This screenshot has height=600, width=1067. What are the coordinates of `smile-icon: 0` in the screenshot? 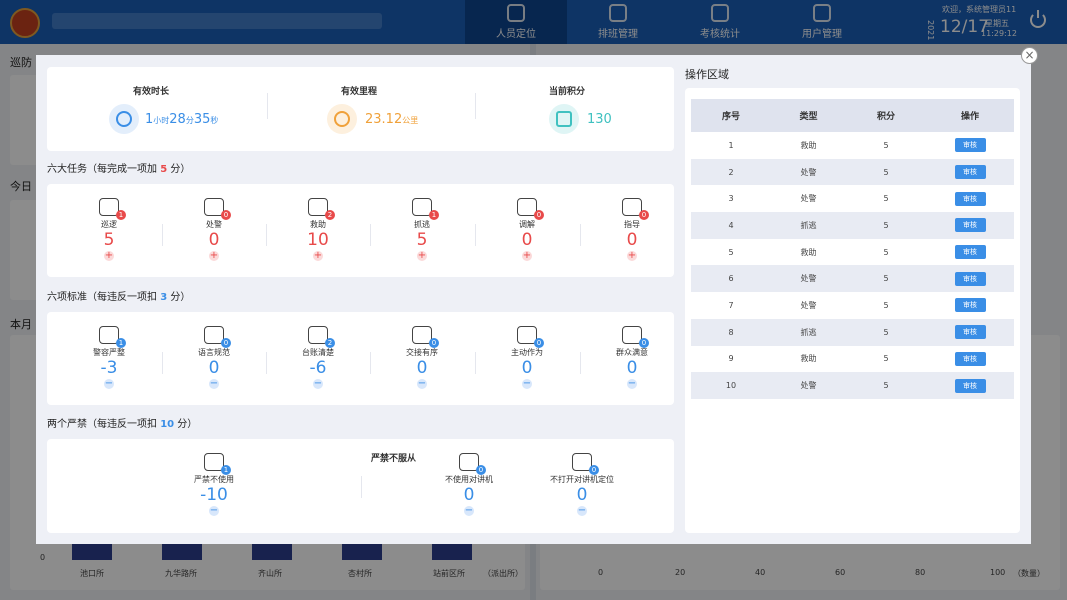 It's located at (635, 337).